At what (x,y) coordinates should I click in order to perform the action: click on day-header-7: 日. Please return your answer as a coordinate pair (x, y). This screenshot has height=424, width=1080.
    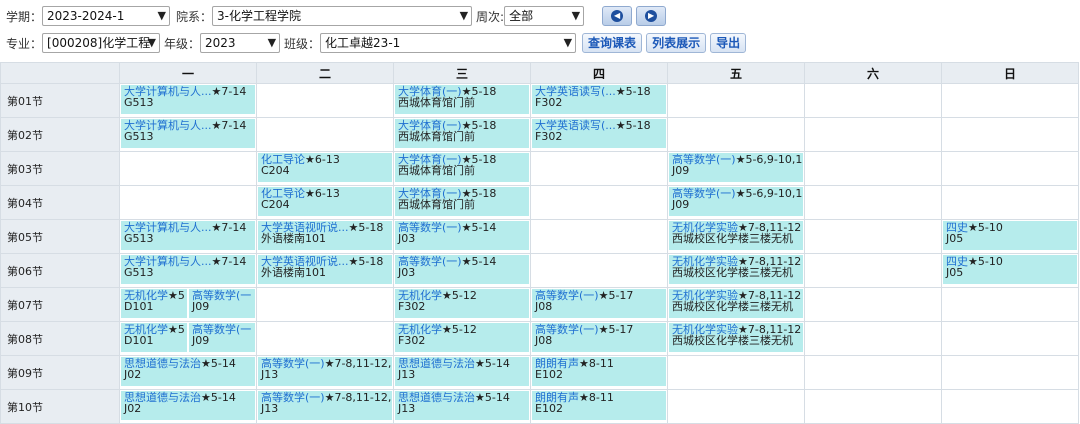
    Looking at the image, I should click on (1010, 73).